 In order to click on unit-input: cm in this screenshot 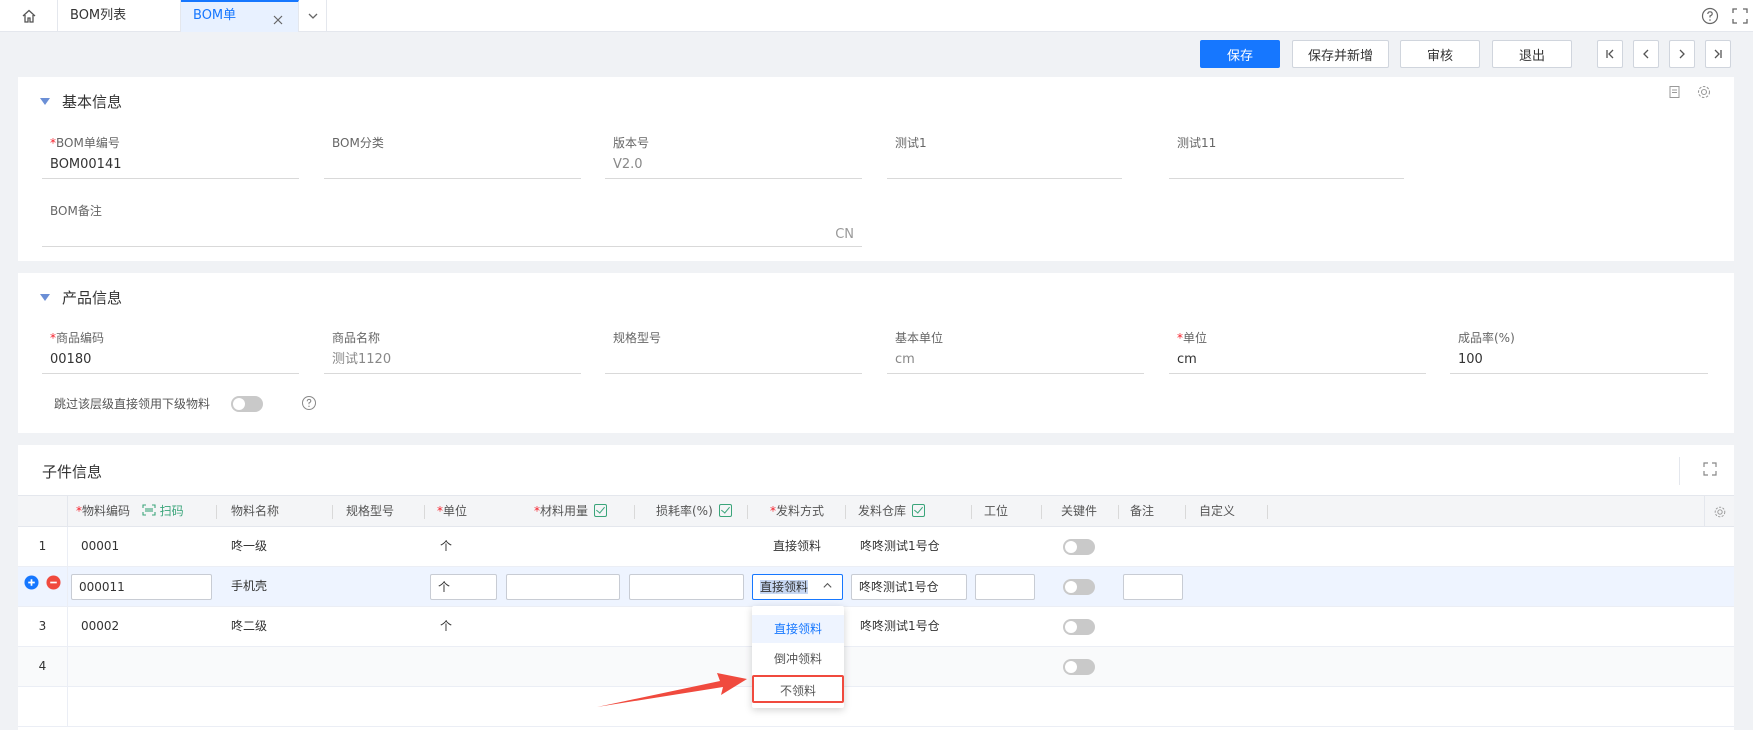, I will do `click(1297, 360)`.